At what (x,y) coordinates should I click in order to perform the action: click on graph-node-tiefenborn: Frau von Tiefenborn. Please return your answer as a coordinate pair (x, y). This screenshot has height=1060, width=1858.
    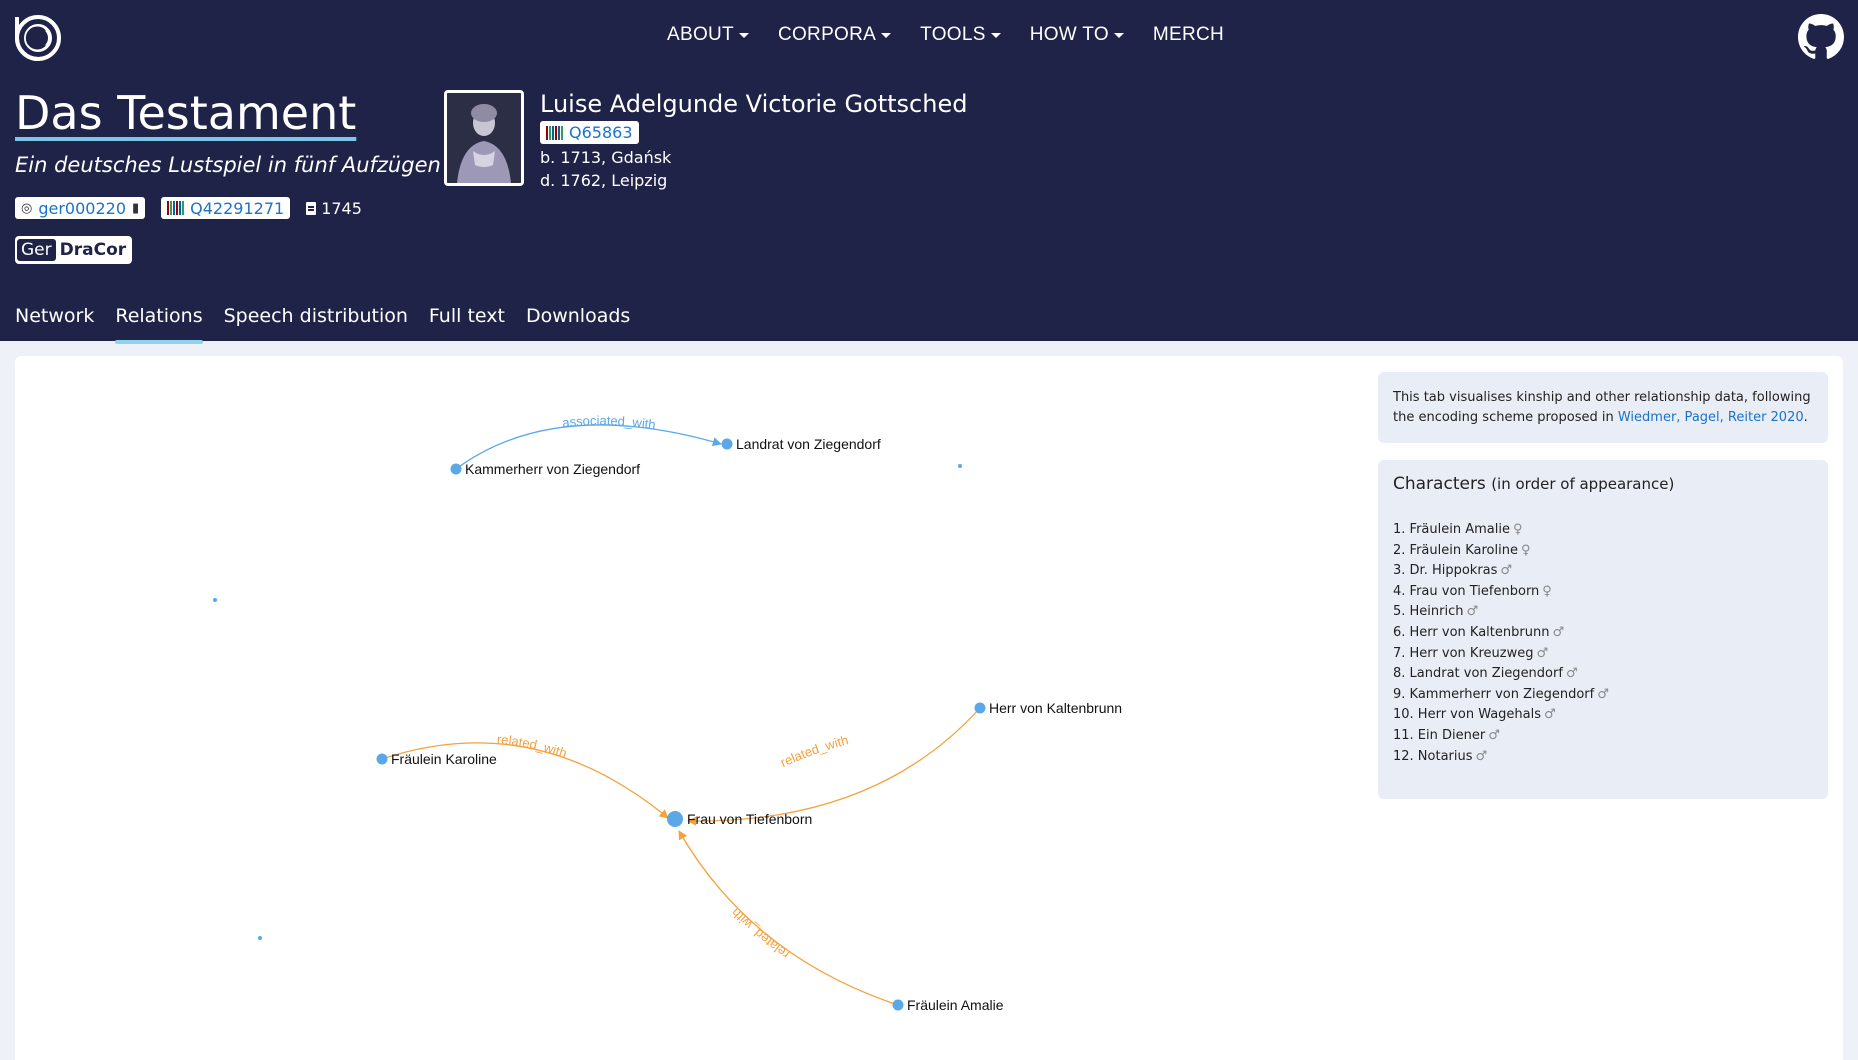
    Looking at the image, I should click on (739, 819).